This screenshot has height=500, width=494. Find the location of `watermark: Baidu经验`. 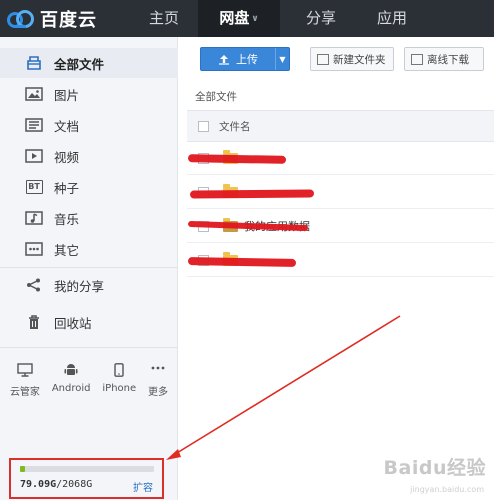

watermark: Baidu经验 is located at coordinates (434, 468).